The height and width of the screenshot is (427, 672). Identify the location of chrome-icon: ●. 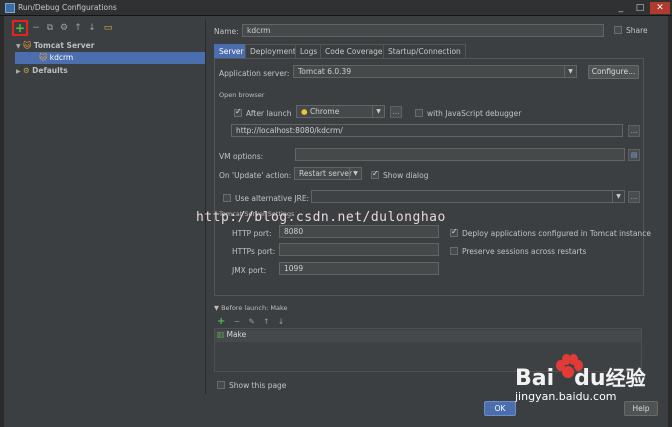
(304, 111).